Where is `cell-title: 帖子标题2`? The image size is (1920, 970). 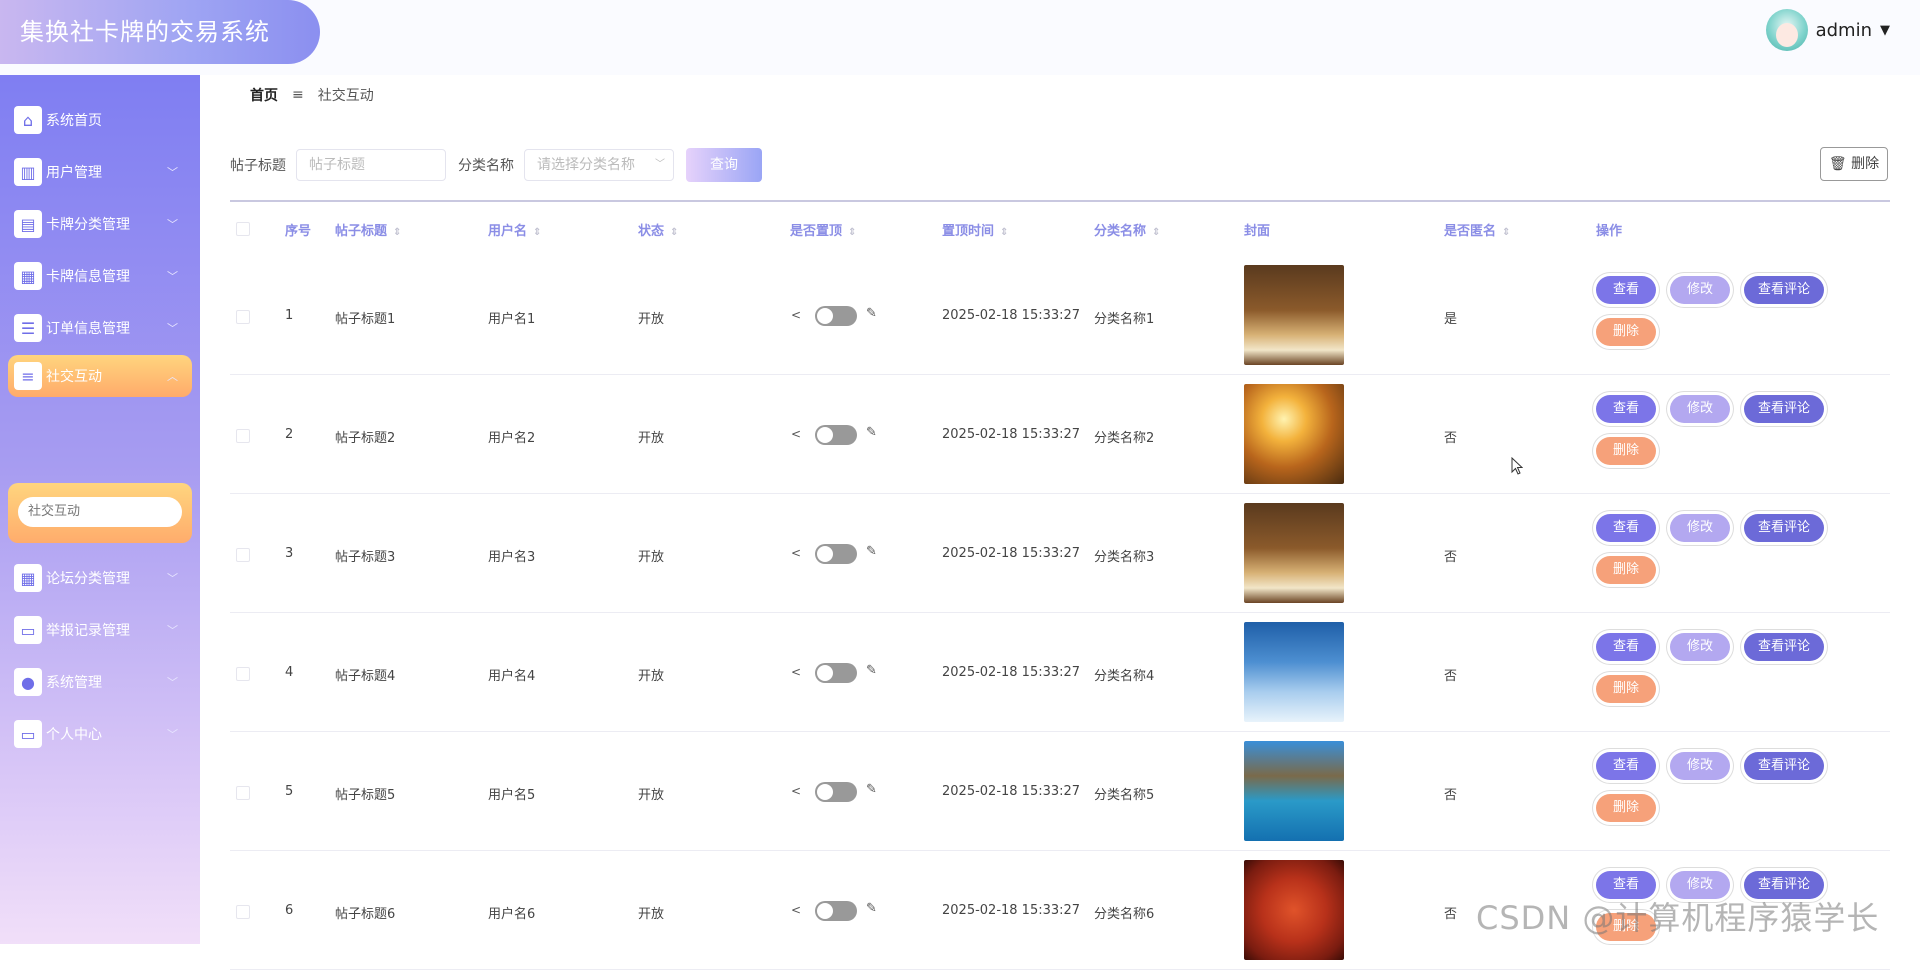 cell-title: 帖子标题2 is located at coordinates (365, 438).